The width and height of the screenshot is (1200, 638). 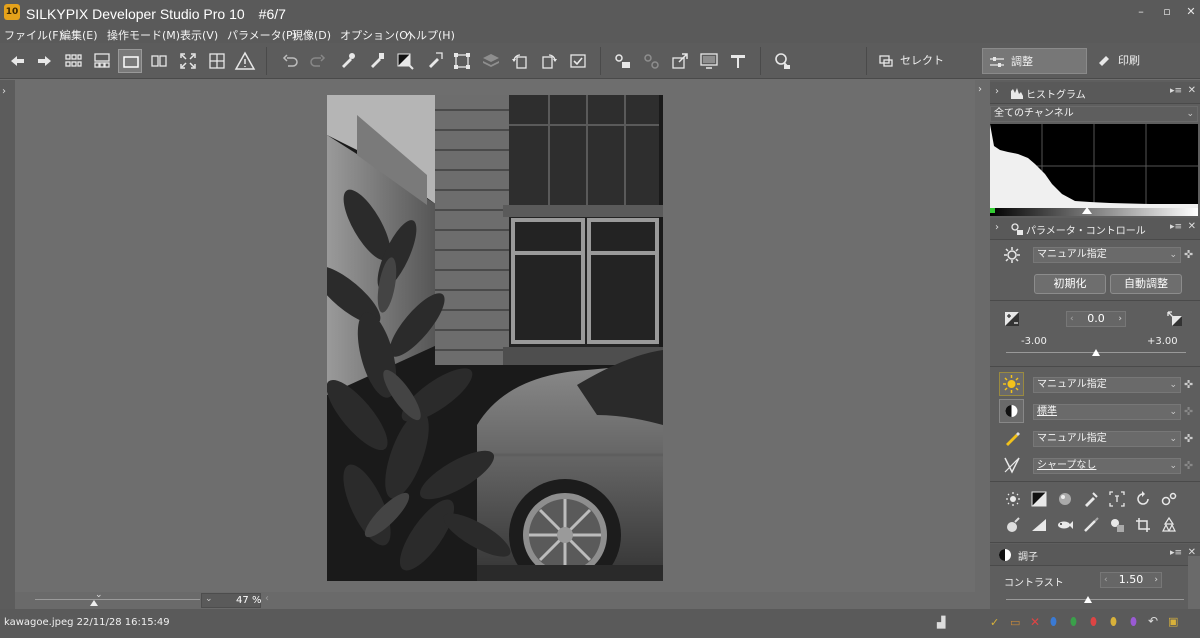 What do you see at coordinates (1153, 621) in the screenshot?
I see `revert-icon: ↶` at bounding box center [1153, 621].